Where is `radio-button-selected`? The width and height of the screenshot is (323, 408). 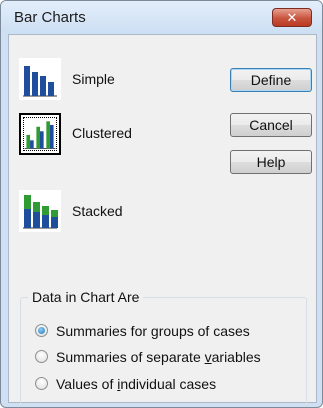 radio-button-selected is located at coordinates (41, 330).